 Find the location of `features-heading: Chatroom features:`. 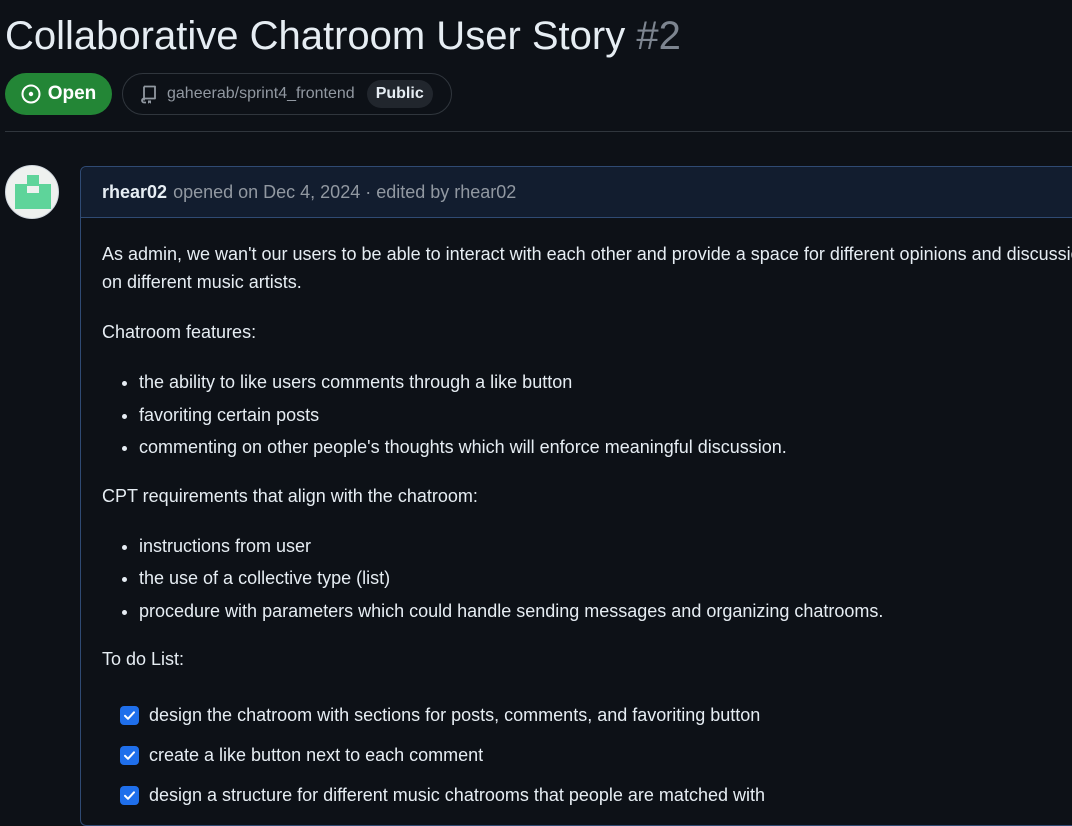

features-heading: Chatroom features: is located at coordinates (179, 332).